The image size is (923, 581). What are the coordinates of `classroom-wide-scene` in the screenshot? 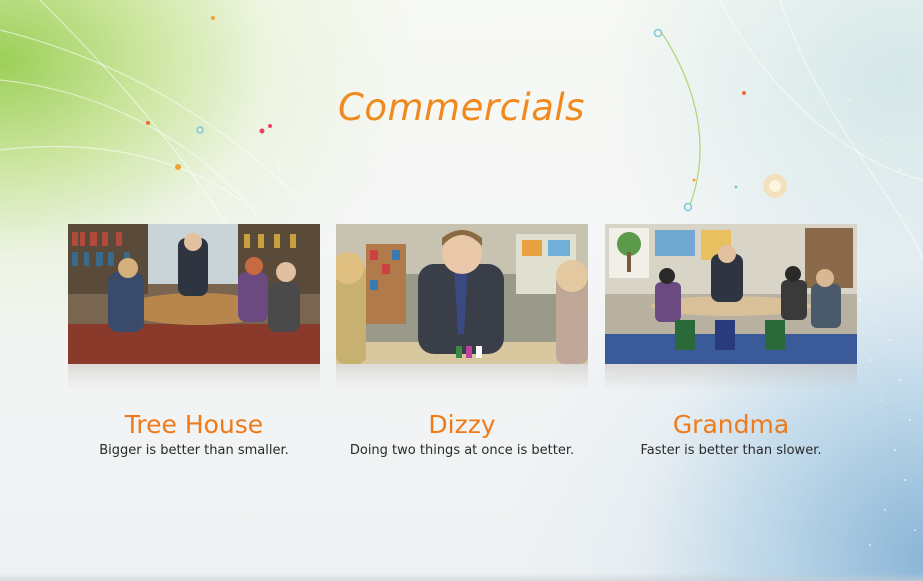 It's located at (731, 294).